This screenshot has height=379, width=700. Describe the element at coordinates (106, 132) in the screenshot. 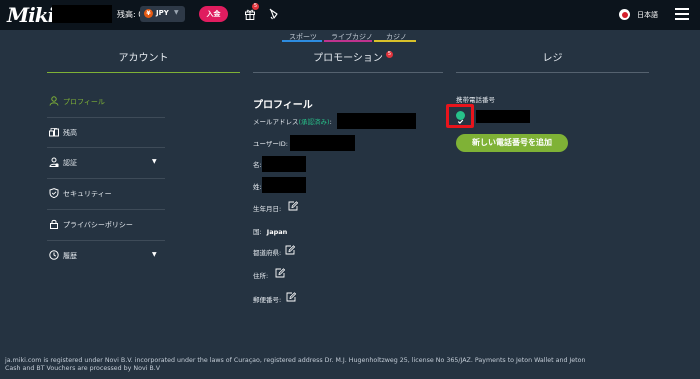

I see `sidebar-item-balance: 残高` at that location.